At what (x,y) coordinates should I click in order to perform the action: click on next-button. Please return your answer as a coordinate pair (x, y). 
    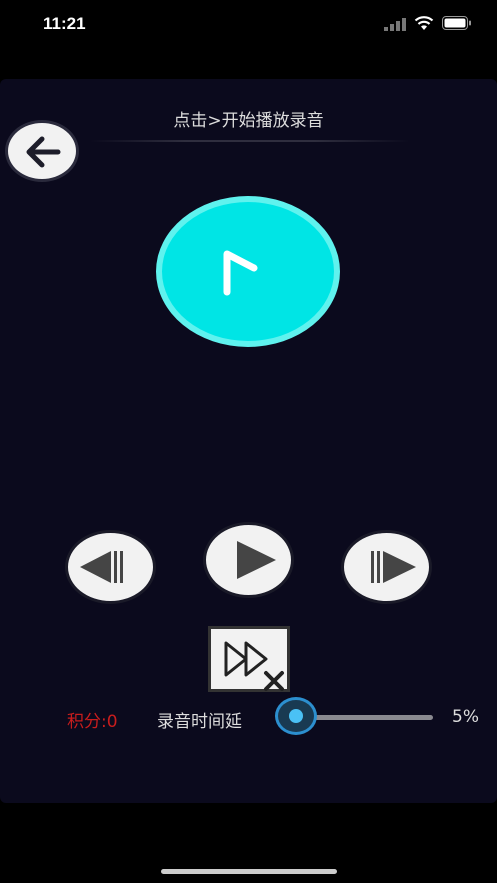
    Looking at the image, I should click on (386, 567).